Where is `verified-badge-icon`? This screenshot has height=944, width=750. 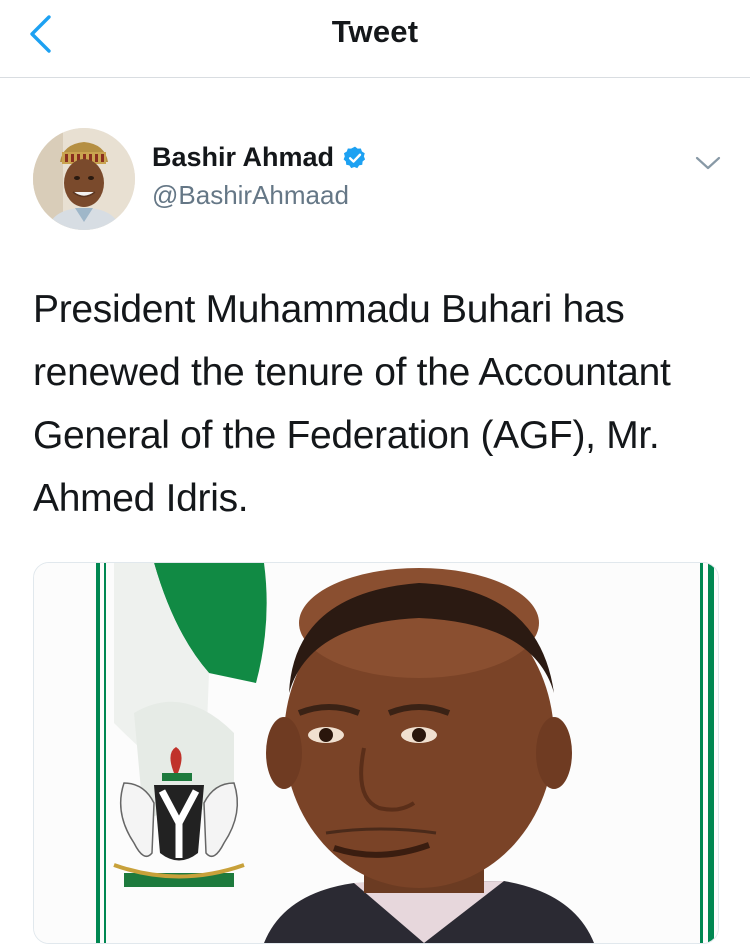 verified-badge-icon is located at coordinates (354, 157).